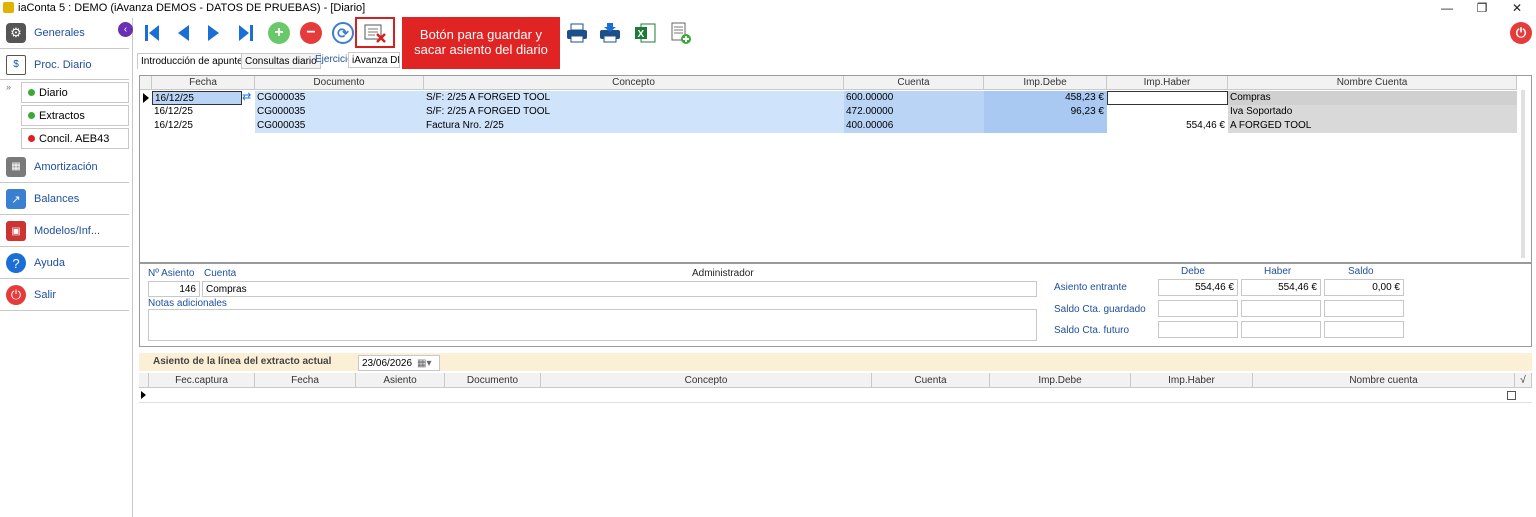  Describe the element at coordinates (592, 325) in the screenshot. I see `notas-field` at that location.